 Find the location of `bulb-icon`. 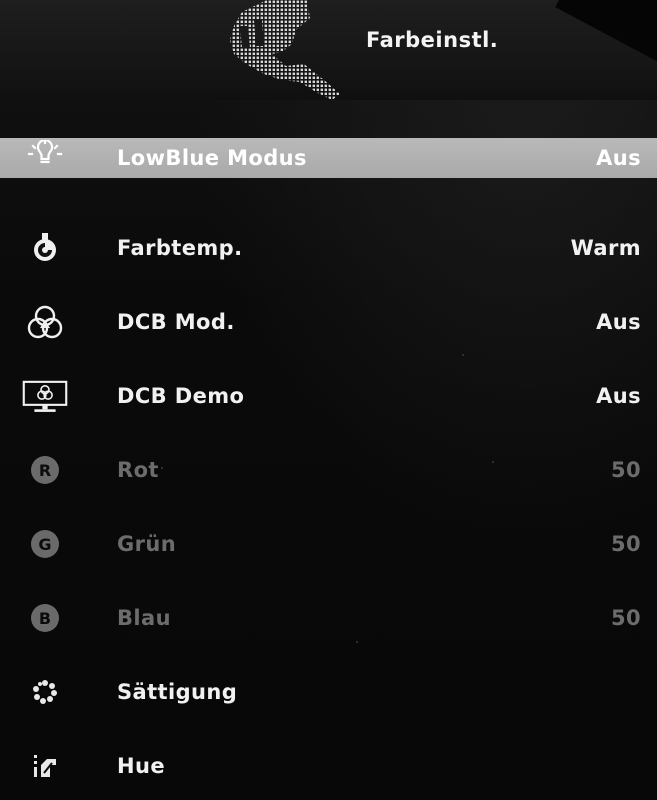

bulb-icon is located at coordinates (45, 158).